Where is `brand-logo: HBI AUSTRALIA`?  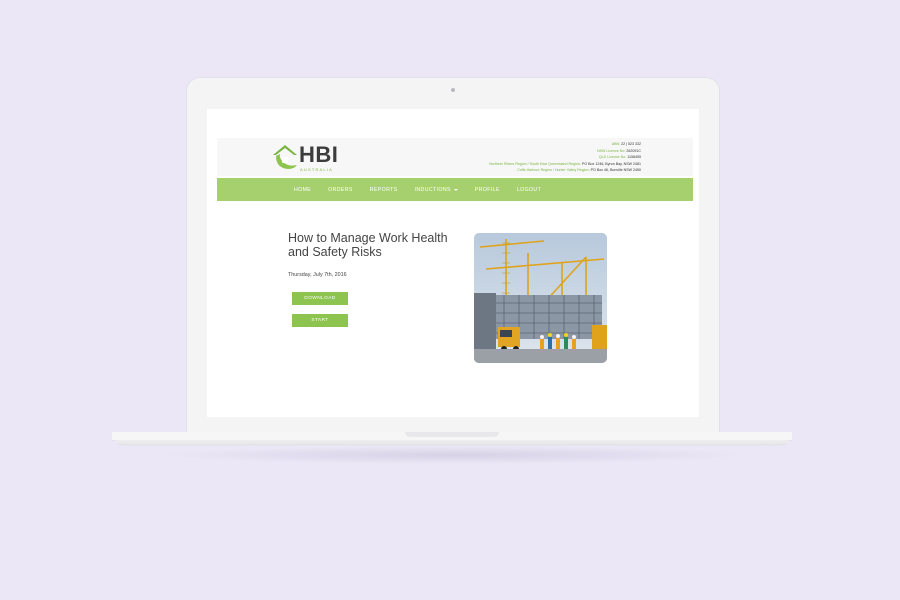
brand-logo: HBI AUSTRALIA is located at coordinates (312, 158).